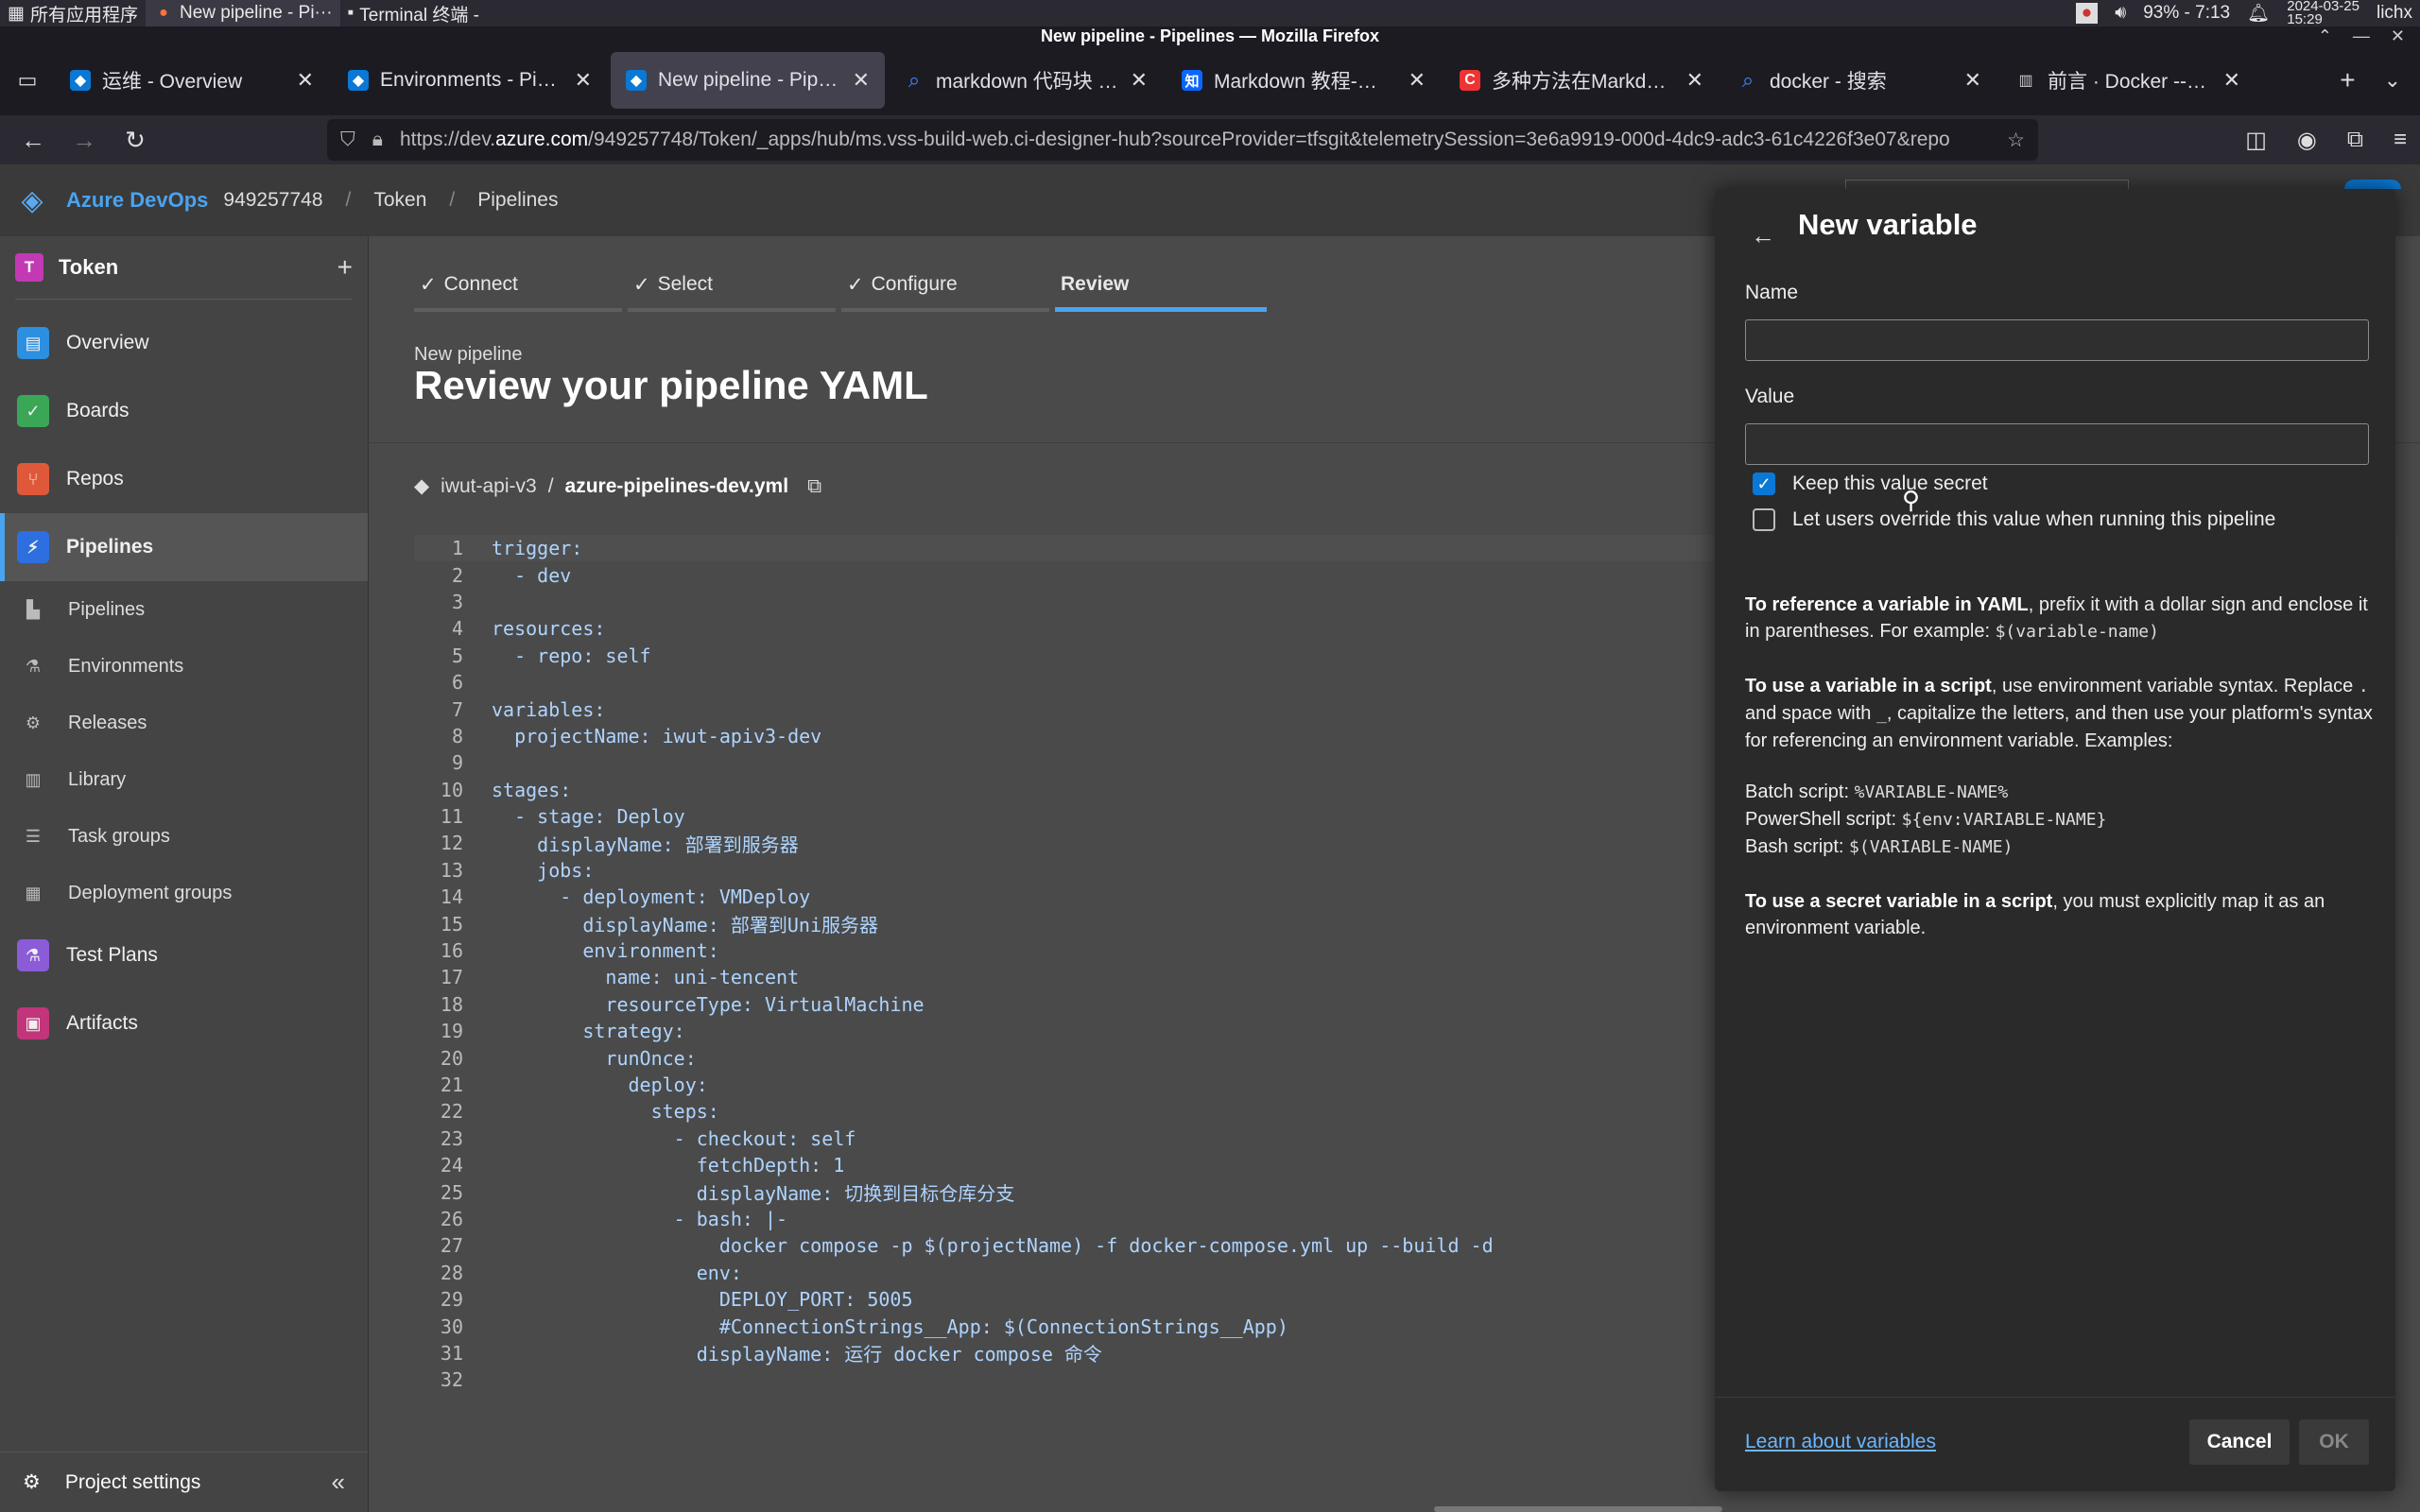 This screenshot has height=1512, width=2420. I want to click on lock-icon: 🔒︎, so click(377, 140).